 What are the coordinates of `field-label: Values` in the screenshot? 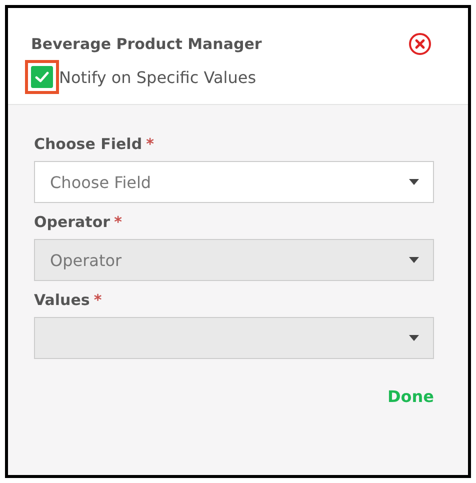 It's located at (62, 300).